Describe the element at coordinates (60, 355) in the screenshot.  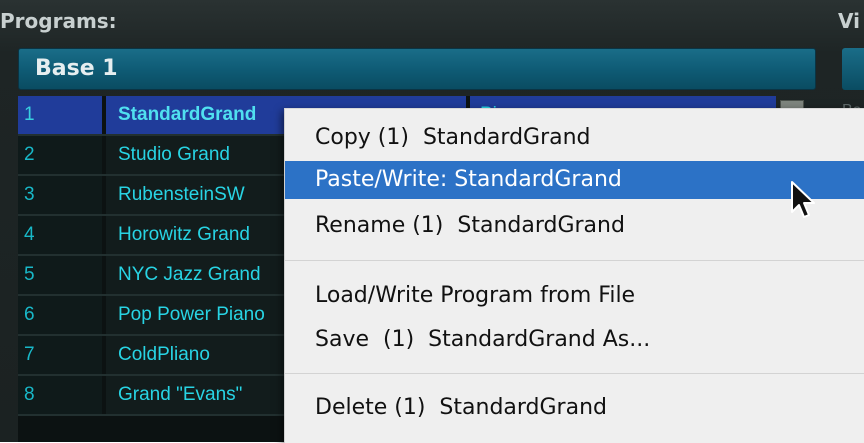
I see `program-number: 7` at that location.